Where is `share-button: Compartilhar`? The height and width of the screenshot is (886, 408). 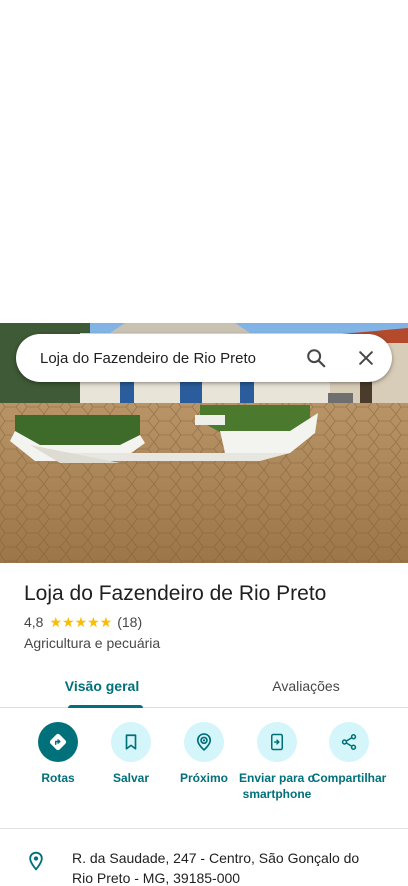 share-button: Compartilhar is located at coordinates (349, 754).